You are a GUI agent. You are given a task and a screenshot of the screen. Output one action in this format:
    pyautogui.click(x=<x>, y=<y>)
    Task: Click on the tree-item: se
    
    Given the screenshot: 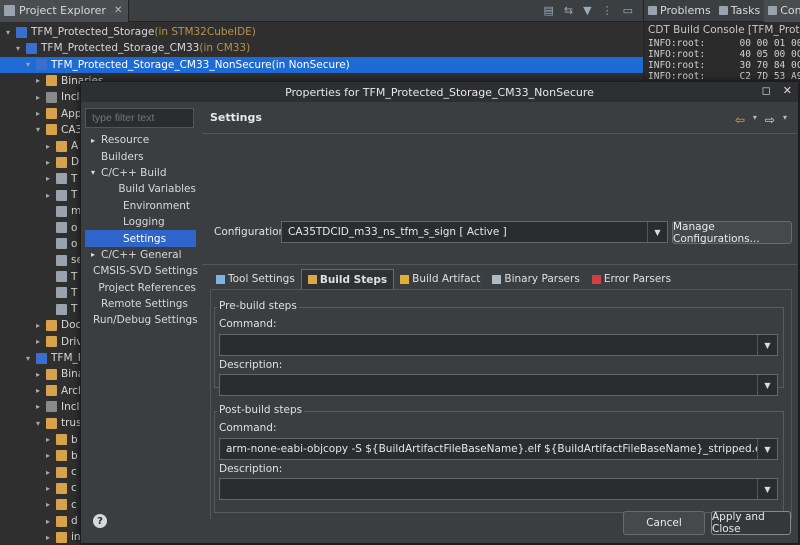 What is the action you would take?
    pyautogui.click(x=41, y=260)
    